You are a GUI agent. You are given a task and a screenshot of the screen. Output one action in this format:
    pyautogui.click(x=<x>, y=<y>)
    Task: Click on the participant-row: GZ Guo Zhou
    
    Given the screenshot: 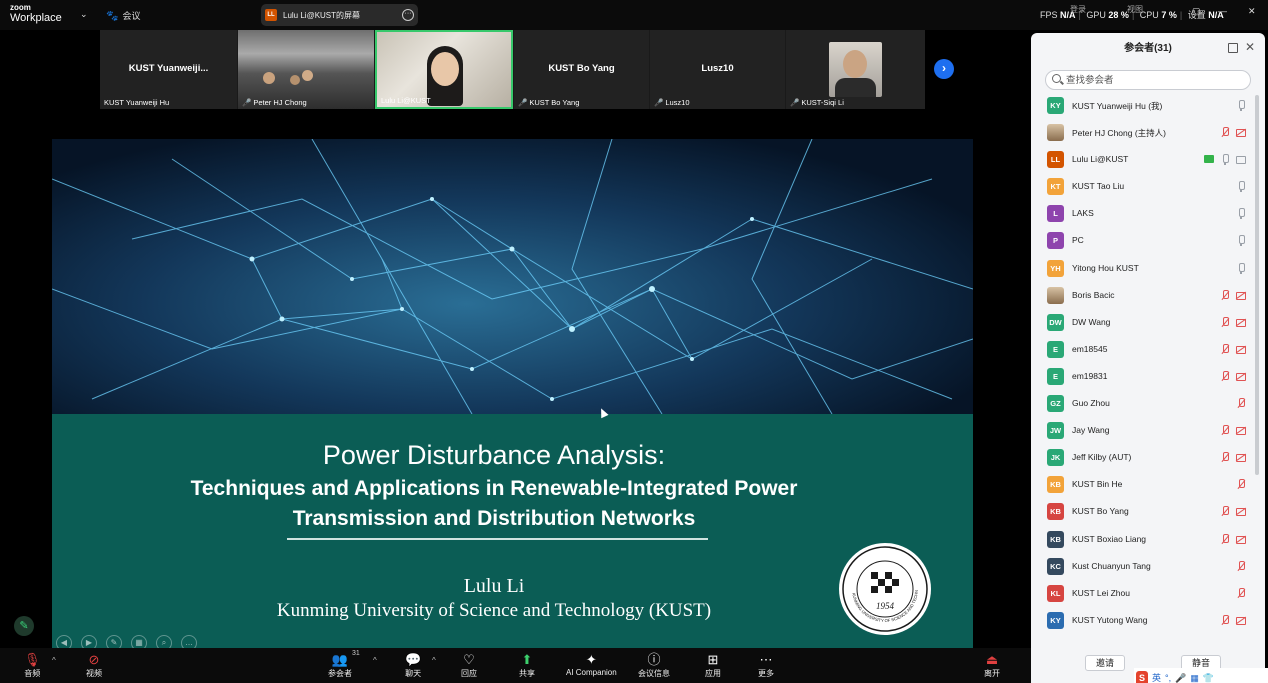 What is the action you would take?
    pyautogui.click(x=1148, y=403)
    